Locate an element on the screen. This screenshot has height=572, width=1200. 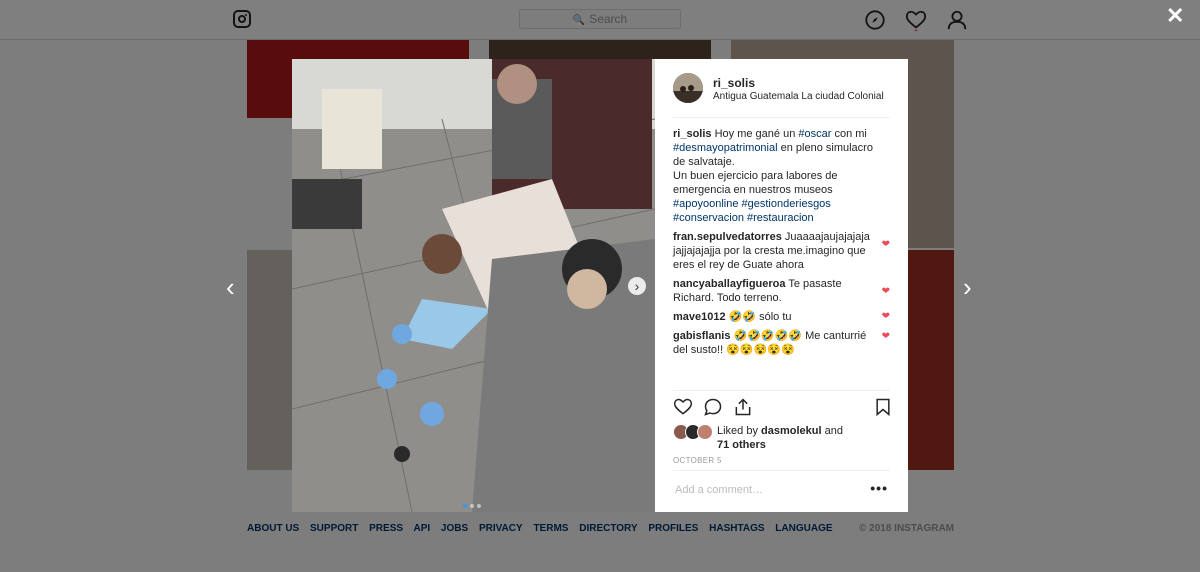
carousel-indicator is located at coordinates (473, 503).